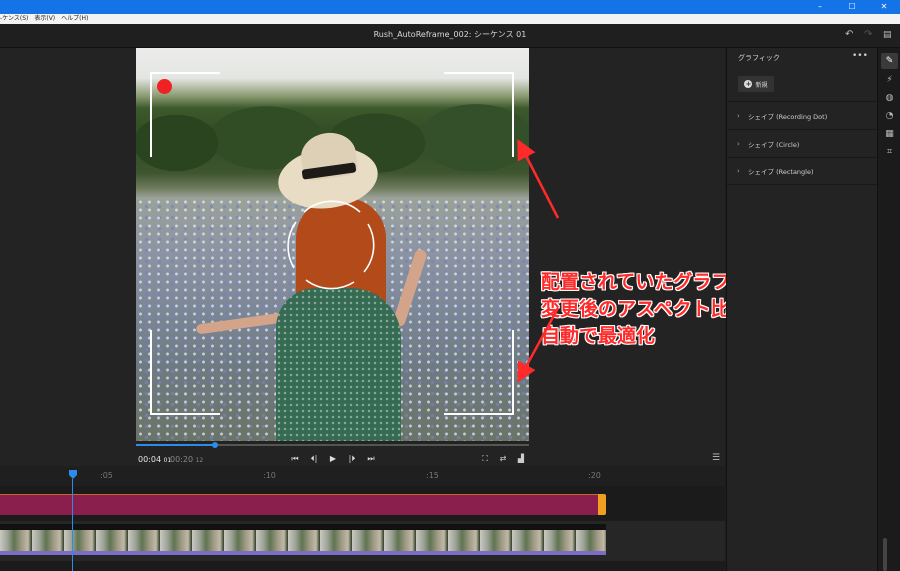  Describe the element at coordinates (450, 7) in the screenshot. I see `window-top-bar: – ☐ ✕` at that location.